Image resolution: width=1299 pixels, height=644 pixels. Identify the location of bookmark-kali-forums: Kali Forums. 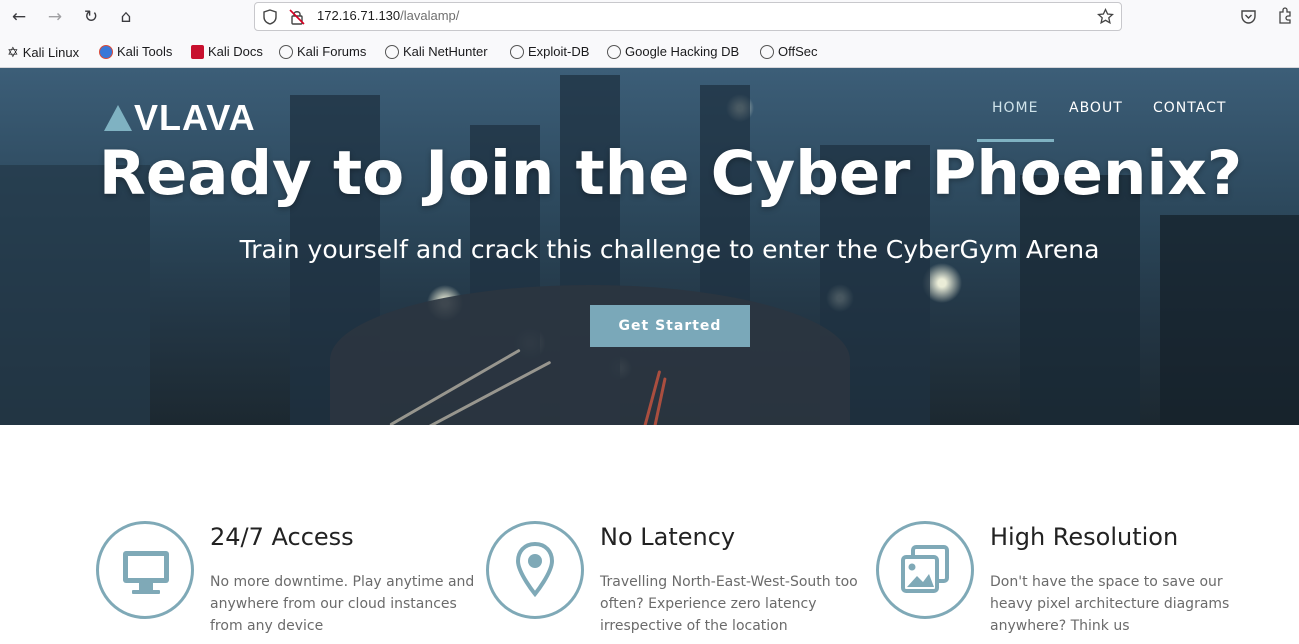
(322, 51).